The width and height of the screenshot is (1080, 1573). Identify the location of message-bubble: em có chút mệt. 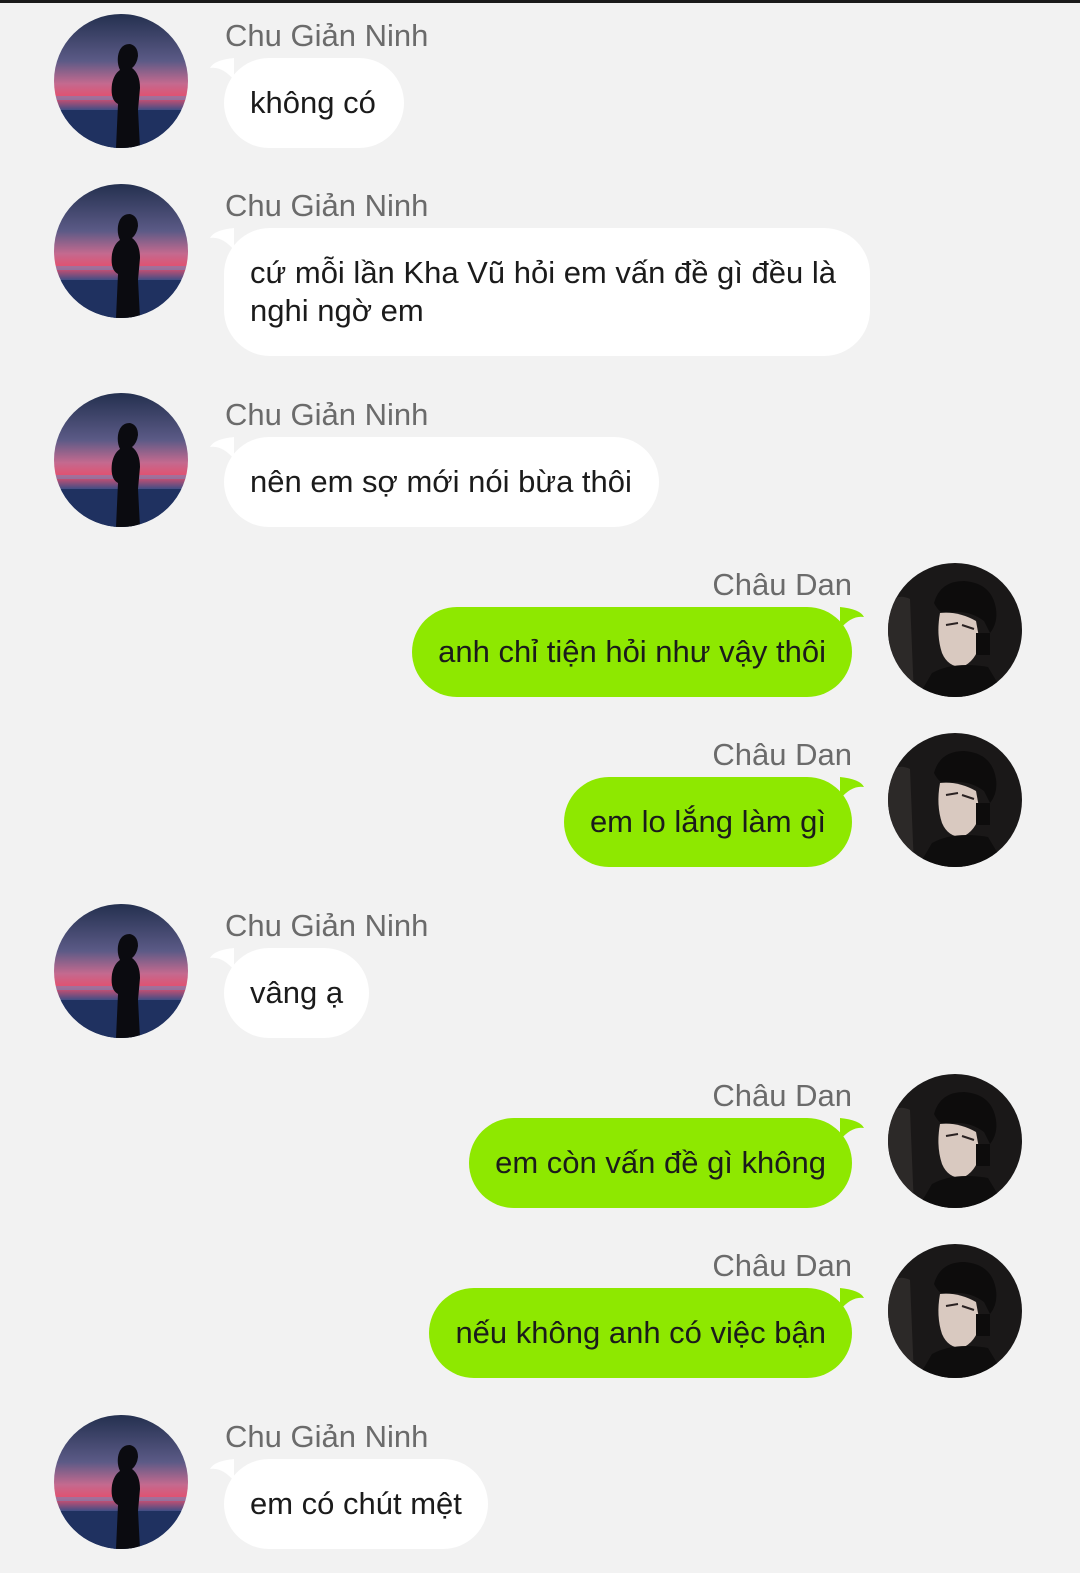
(356, 1504).